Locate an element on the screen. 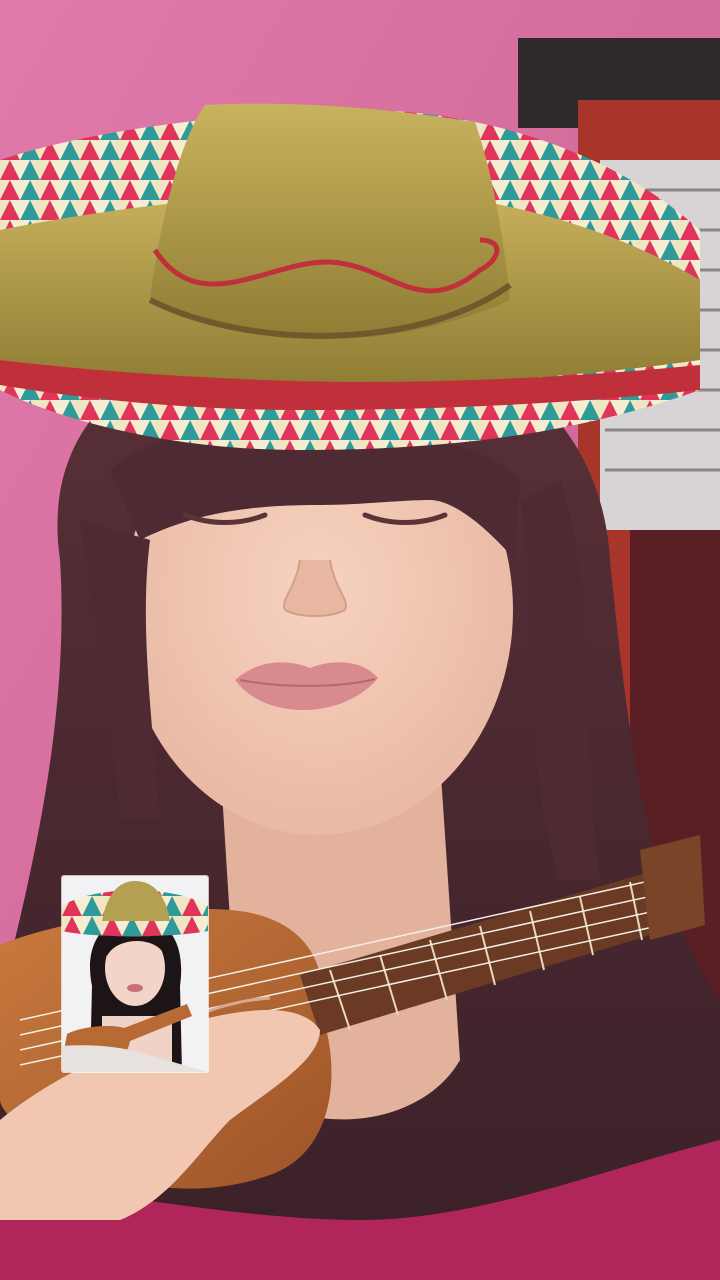  pip-reference-photo is located at coordinates (135, 974).